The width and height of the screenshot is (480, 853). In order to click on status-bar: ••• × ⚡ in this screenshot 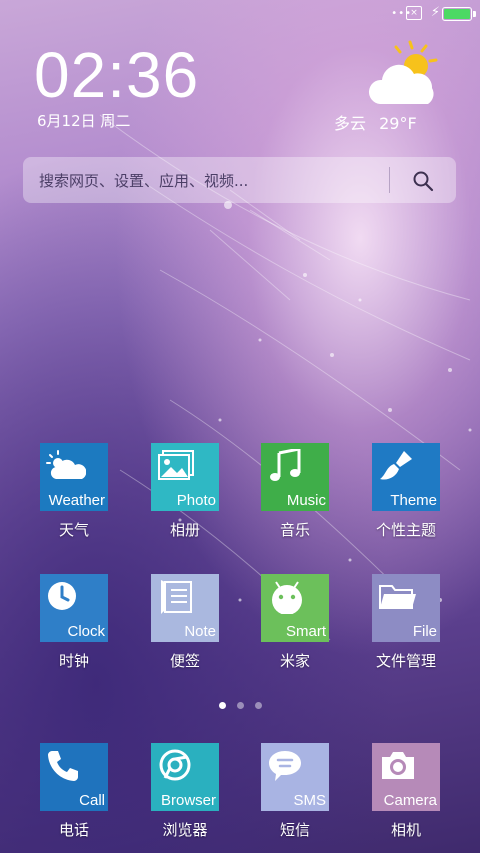, I will do `click(240, 14)`.